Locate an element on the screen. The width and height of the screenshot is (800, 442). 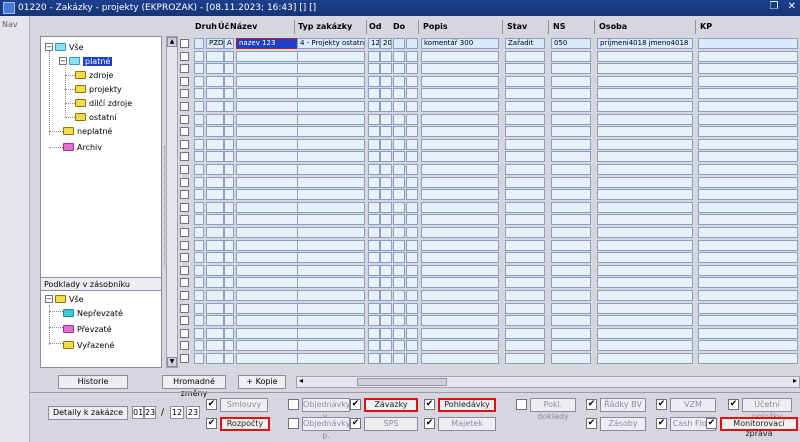
pager-b1: 12 is located at coordinates (177, 412).